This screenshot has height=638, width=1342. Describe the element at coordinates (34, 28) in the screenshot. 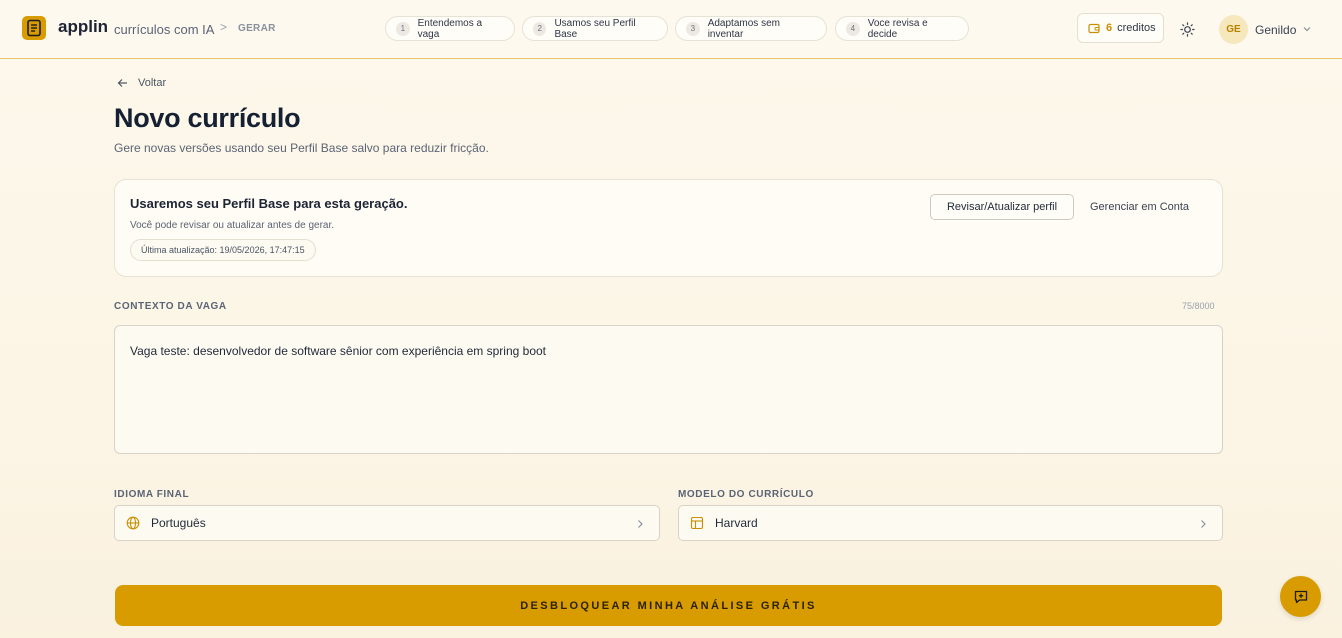

I see `document-icon` at that location.